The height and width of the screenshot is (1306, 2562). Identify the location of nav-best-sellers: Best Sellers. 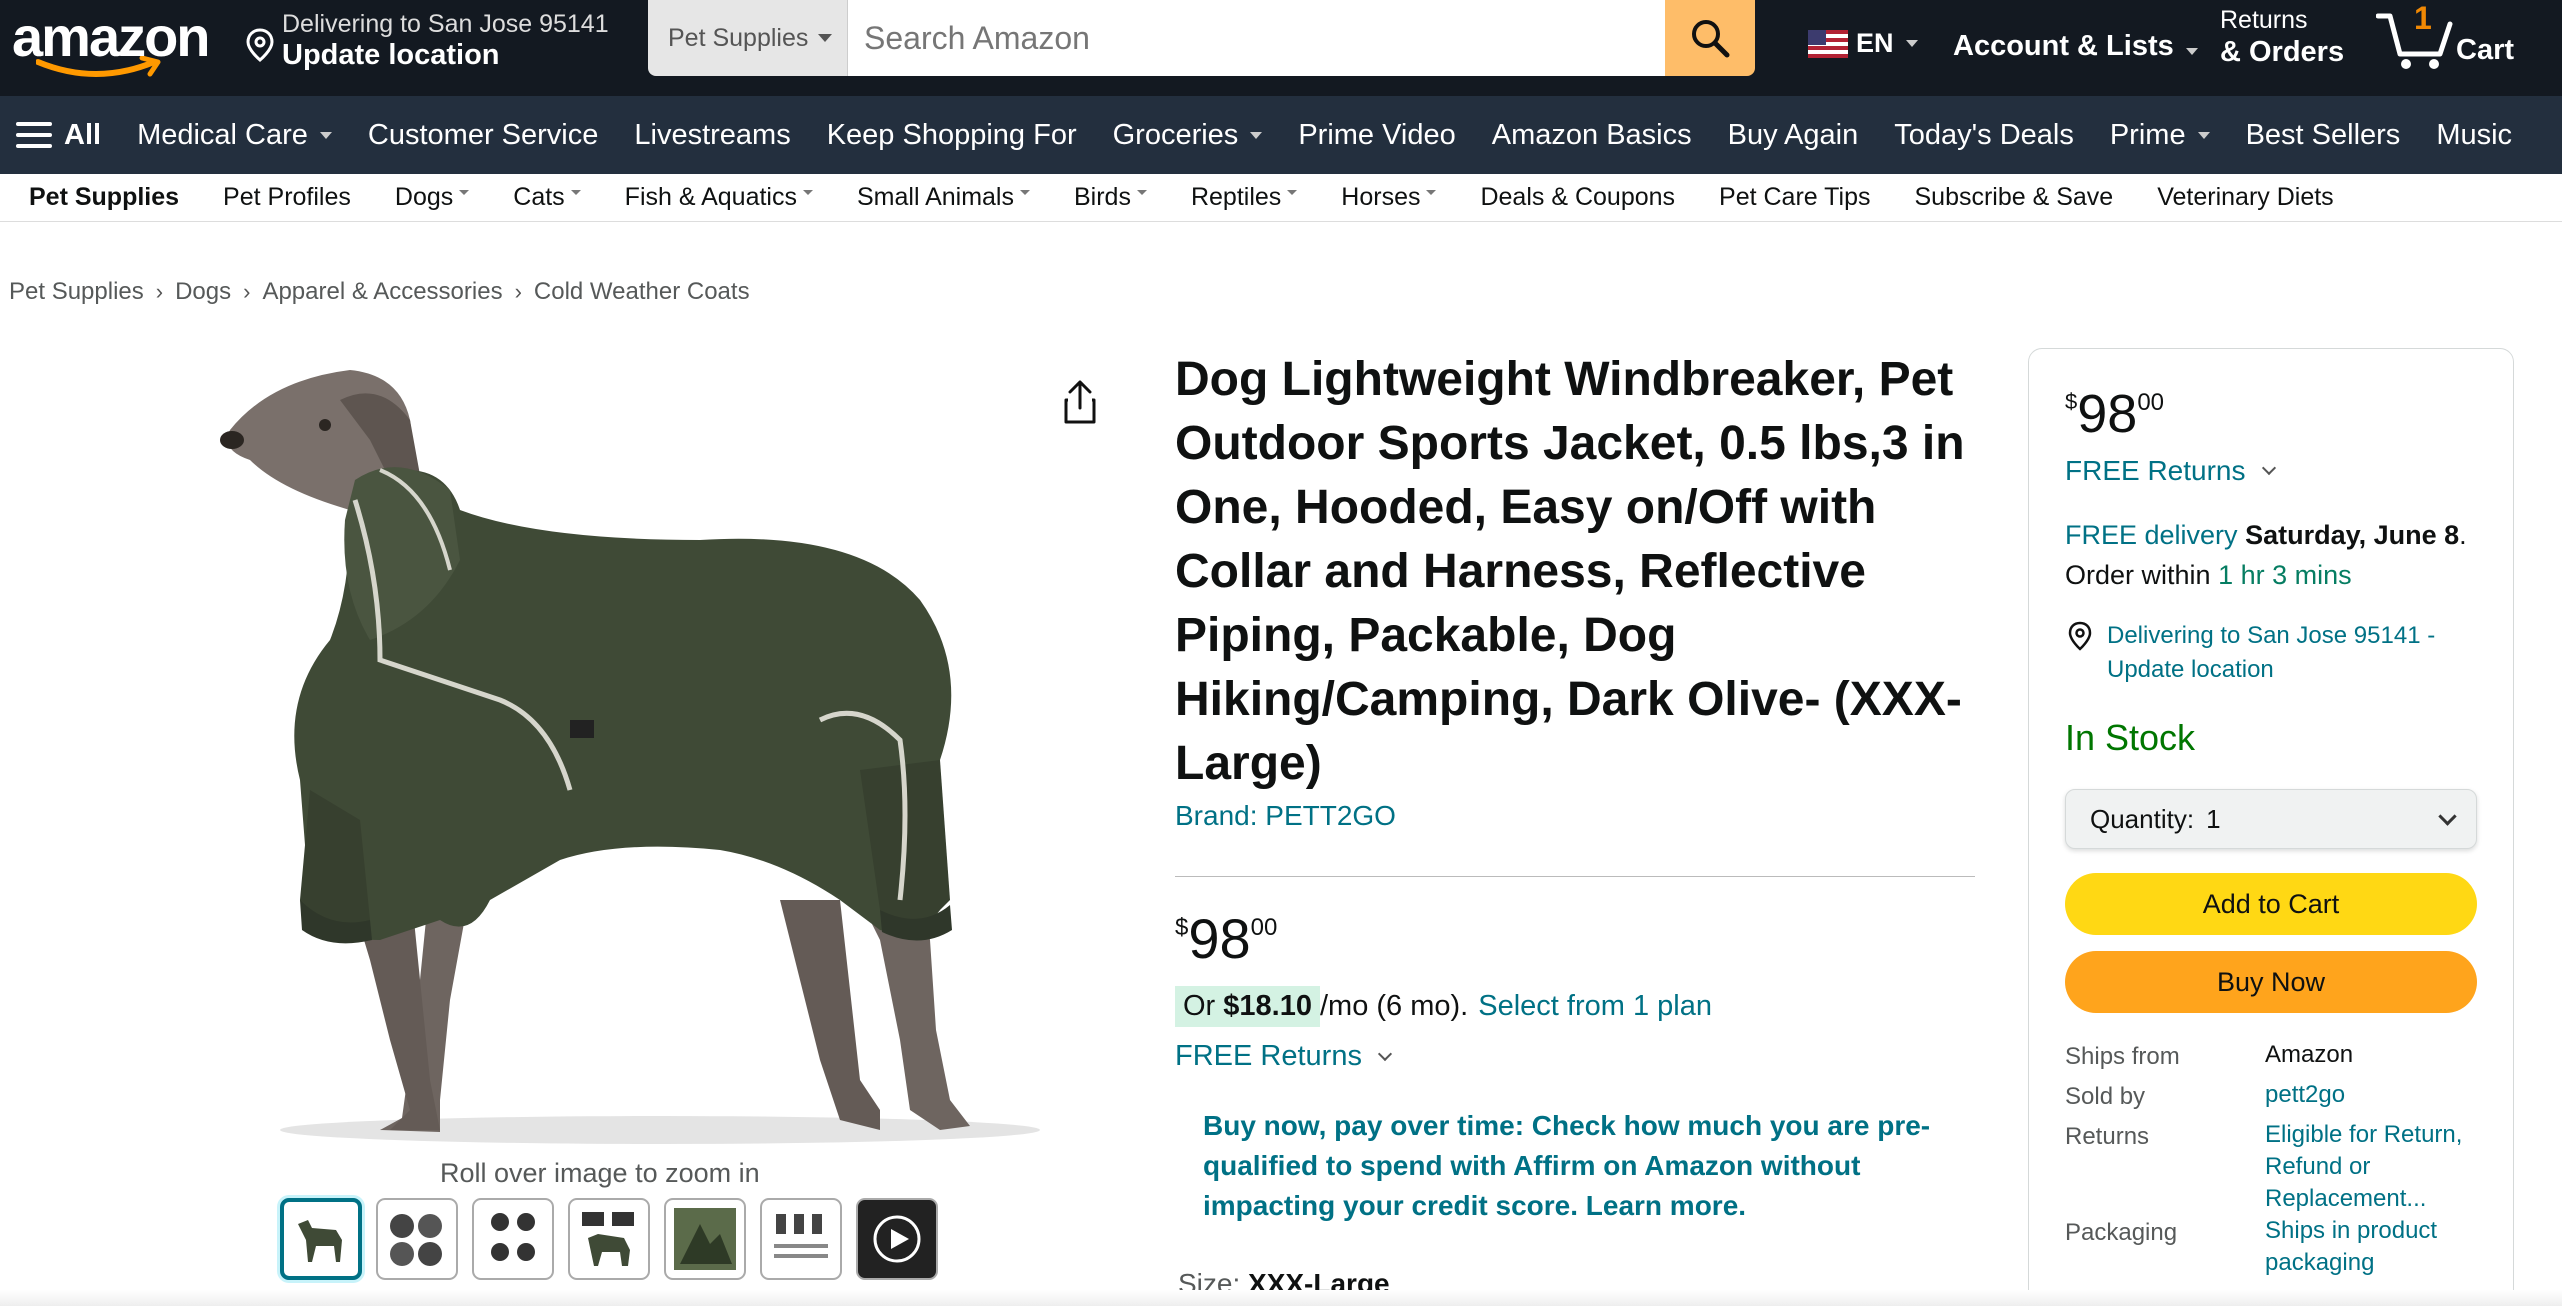
(2323, 135).